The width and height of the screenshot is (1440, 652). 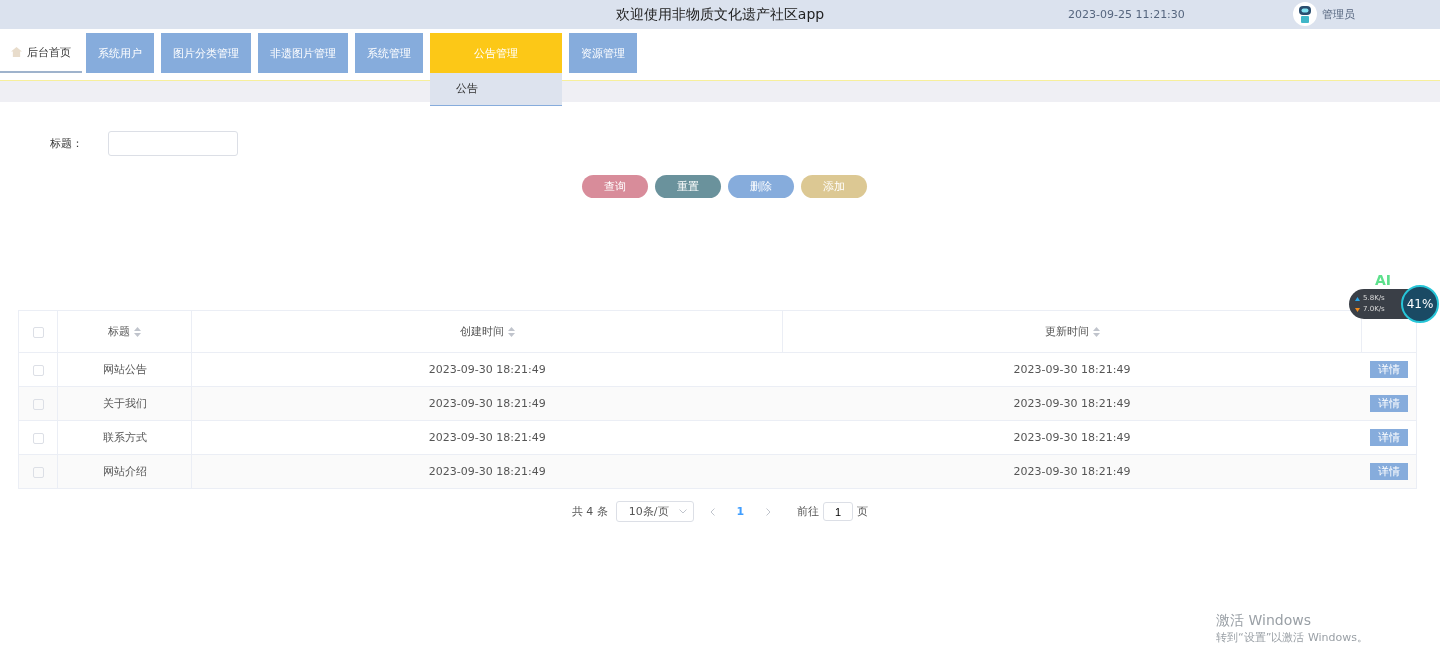 I want to click on nav-menu-button: 图片分类管理, so click(x=206, y=53).